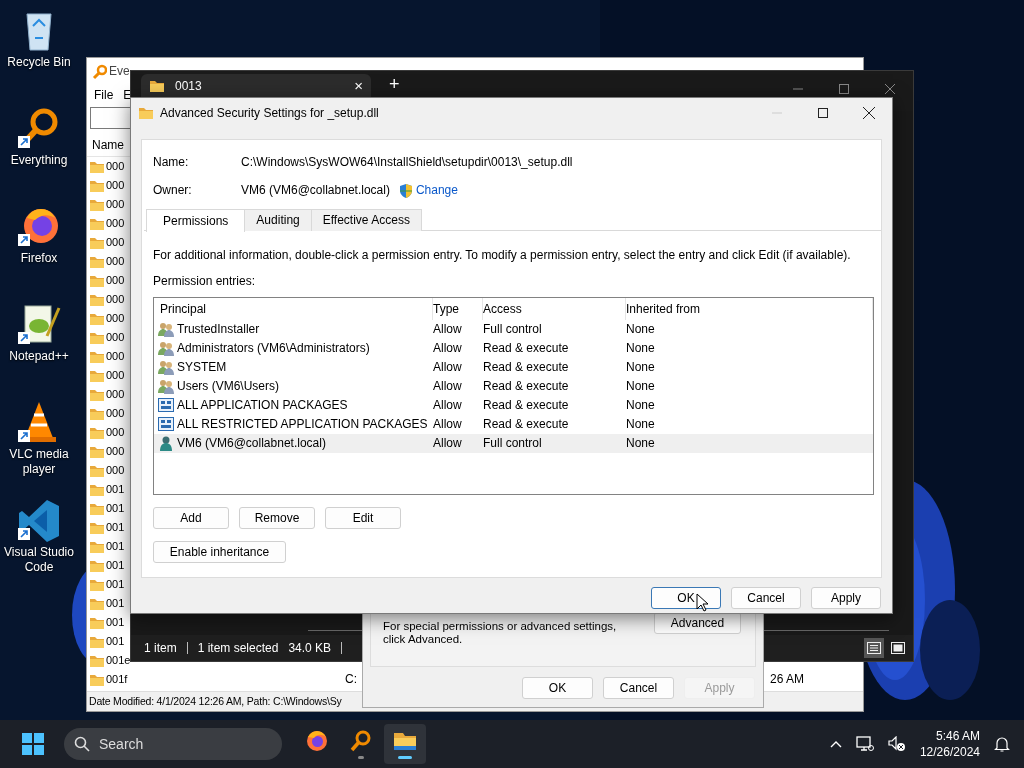  I want to click on status-text: 1 item selected, so click(238, 648).